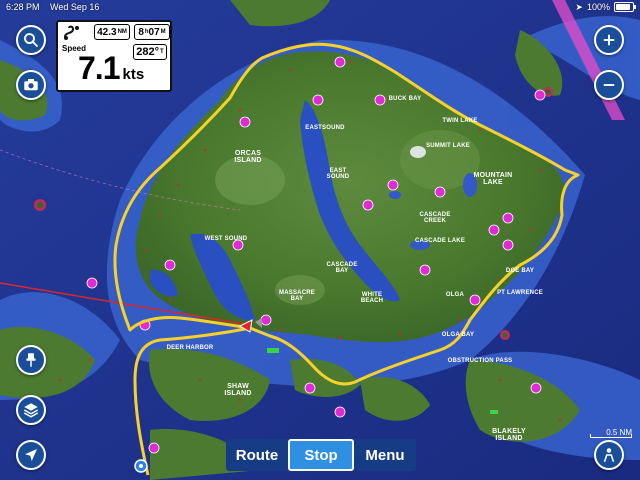  I want to click on label-olga-bay: OLGA BAY, so click(458, 335).